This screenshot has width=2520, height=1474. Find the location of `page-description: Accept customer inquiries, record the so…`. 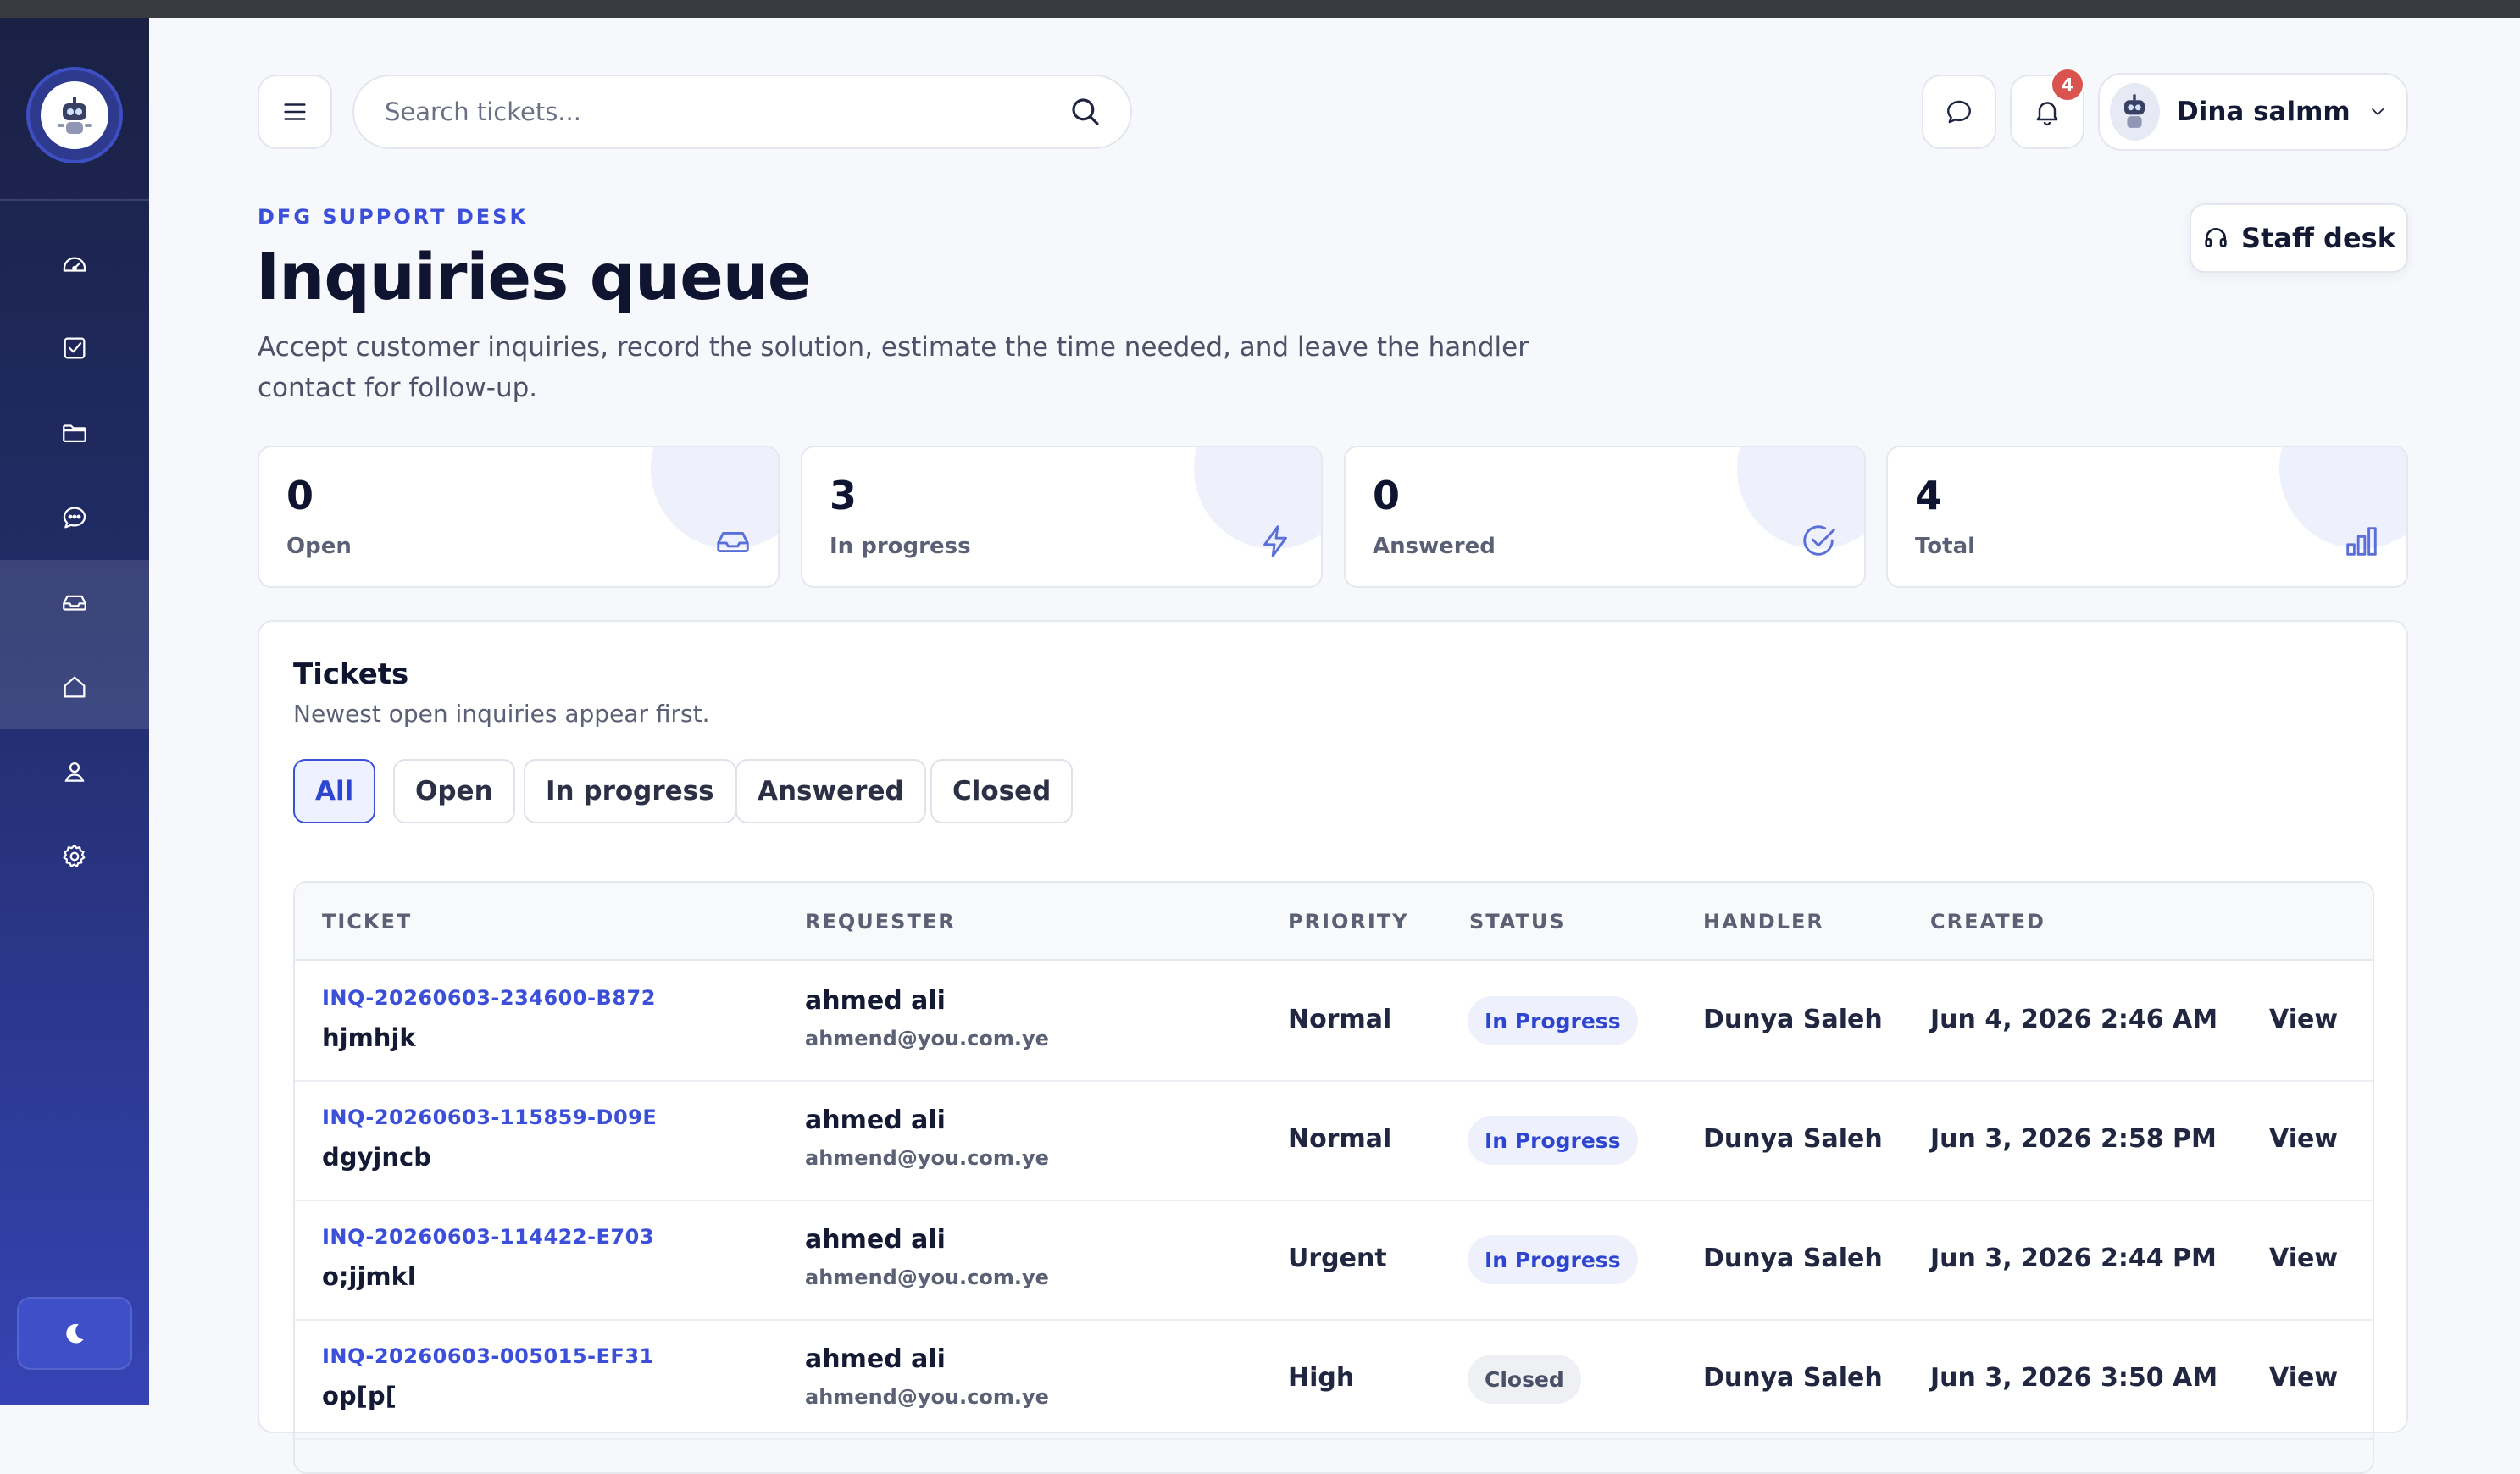

page-description: Accept customer inquiries, record the so… is located at coordinates (893, 367).